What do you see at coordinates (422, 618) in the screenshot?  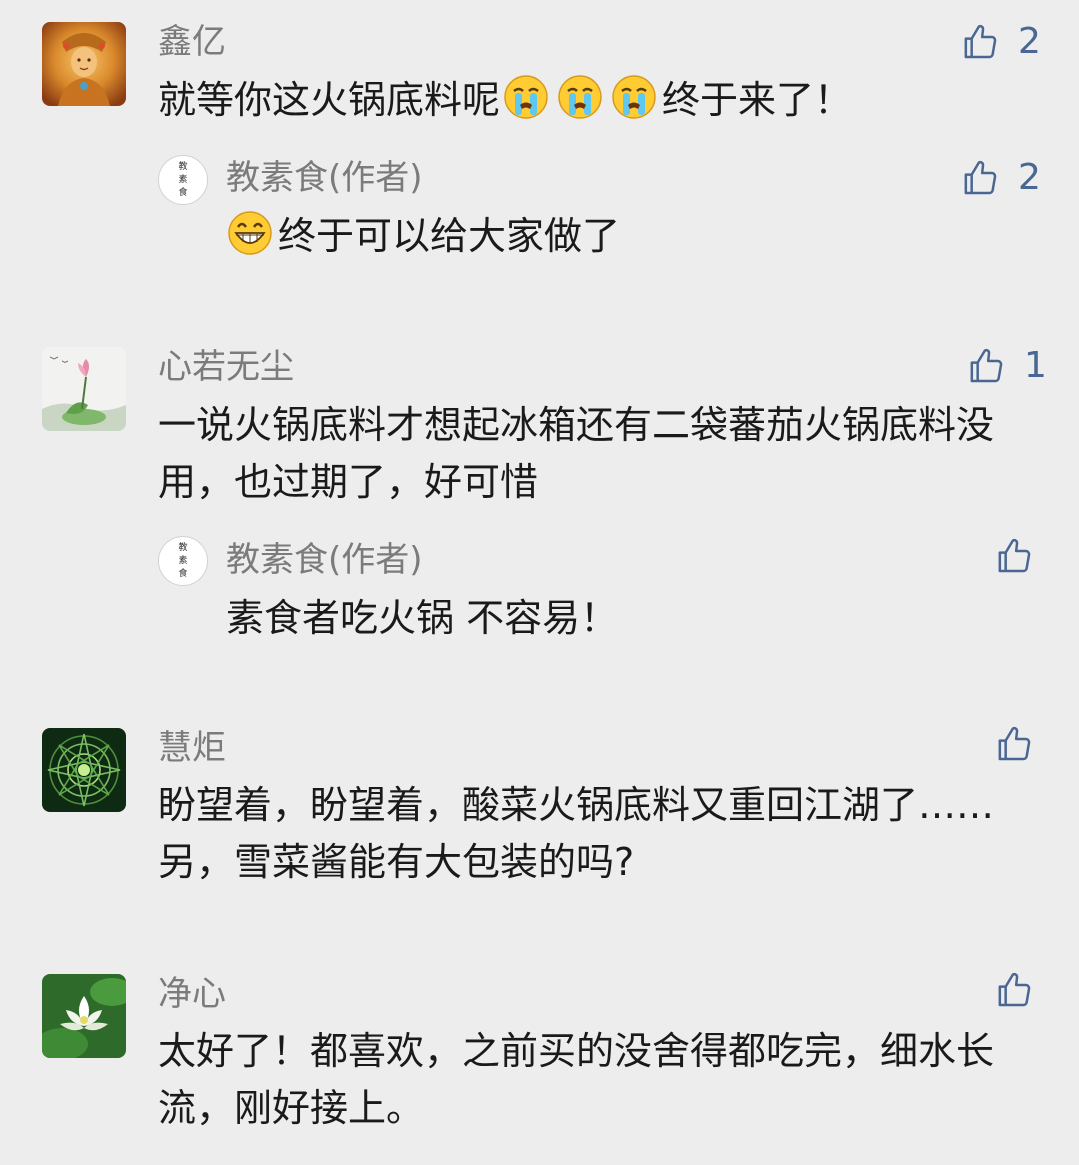 I see `reply-text: 素食者吃火锅 不容易！` at bounding box center [422, 618].